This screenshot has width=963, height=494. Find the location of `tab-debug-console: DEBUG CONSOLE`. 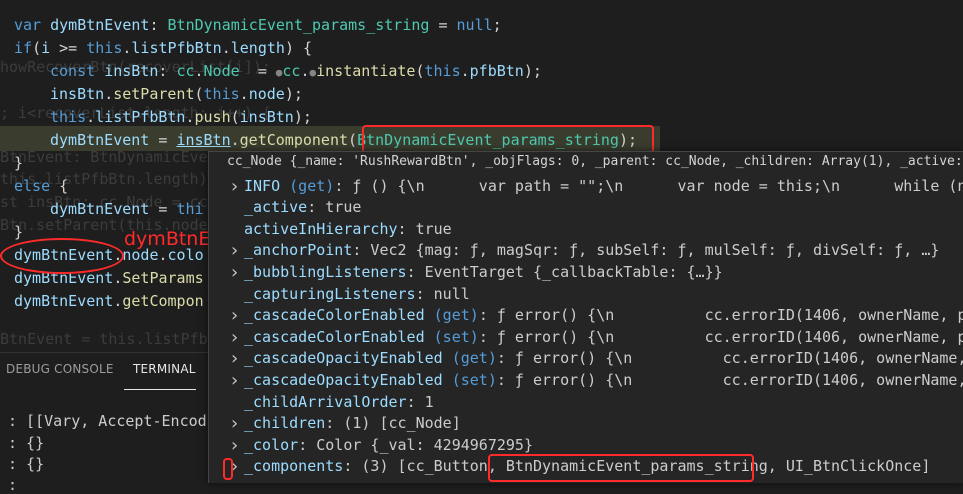

tab-debug-console: DEBUG CONSOLE is located at coordinates (60, 369).